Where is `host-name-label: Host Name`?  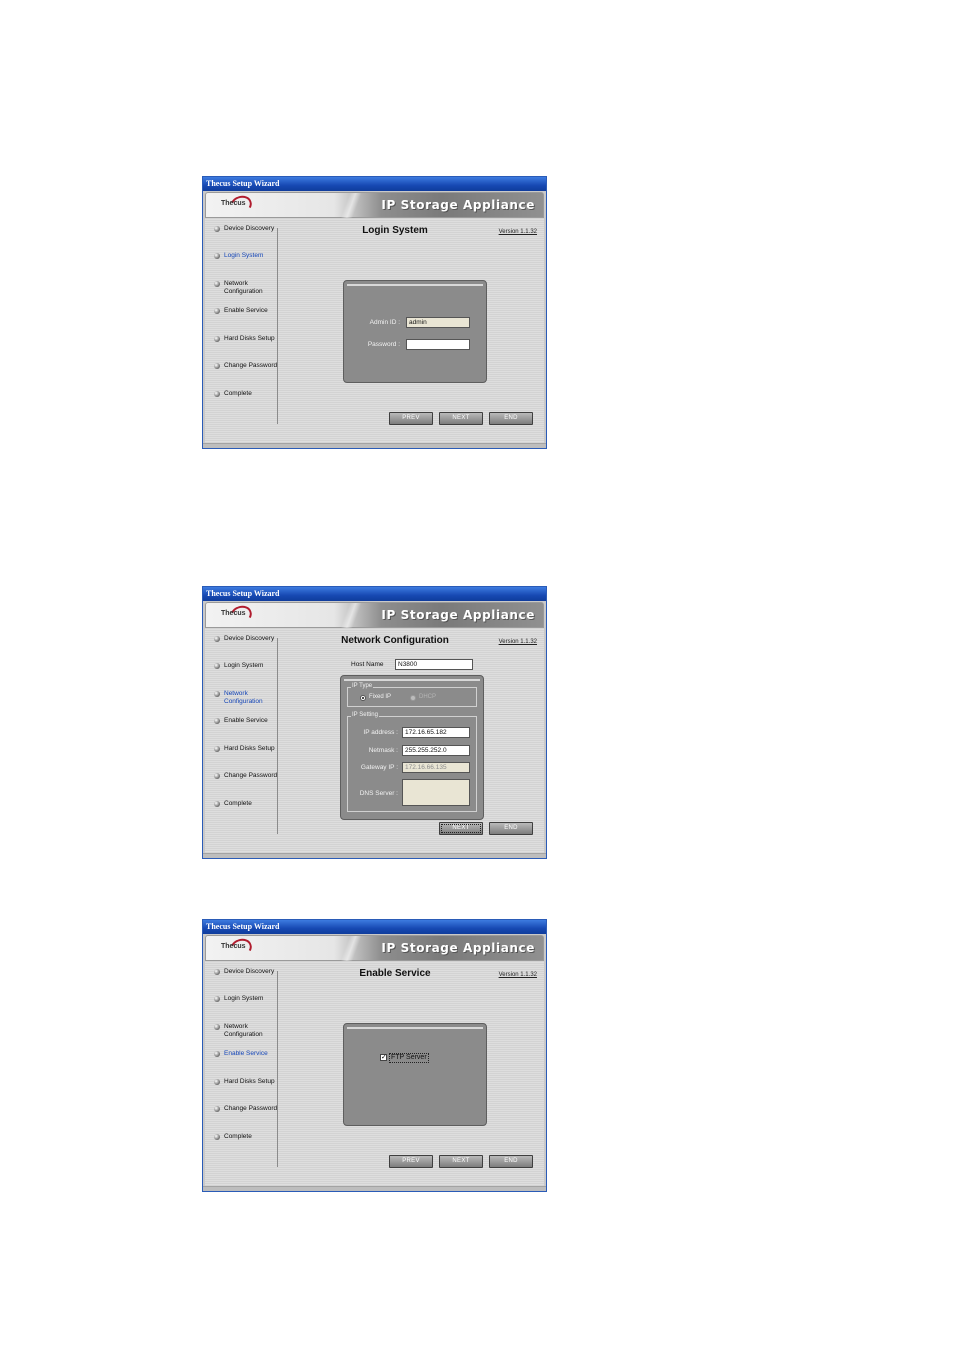 host-name-label: Host Name is located at coordinates (367, 664).